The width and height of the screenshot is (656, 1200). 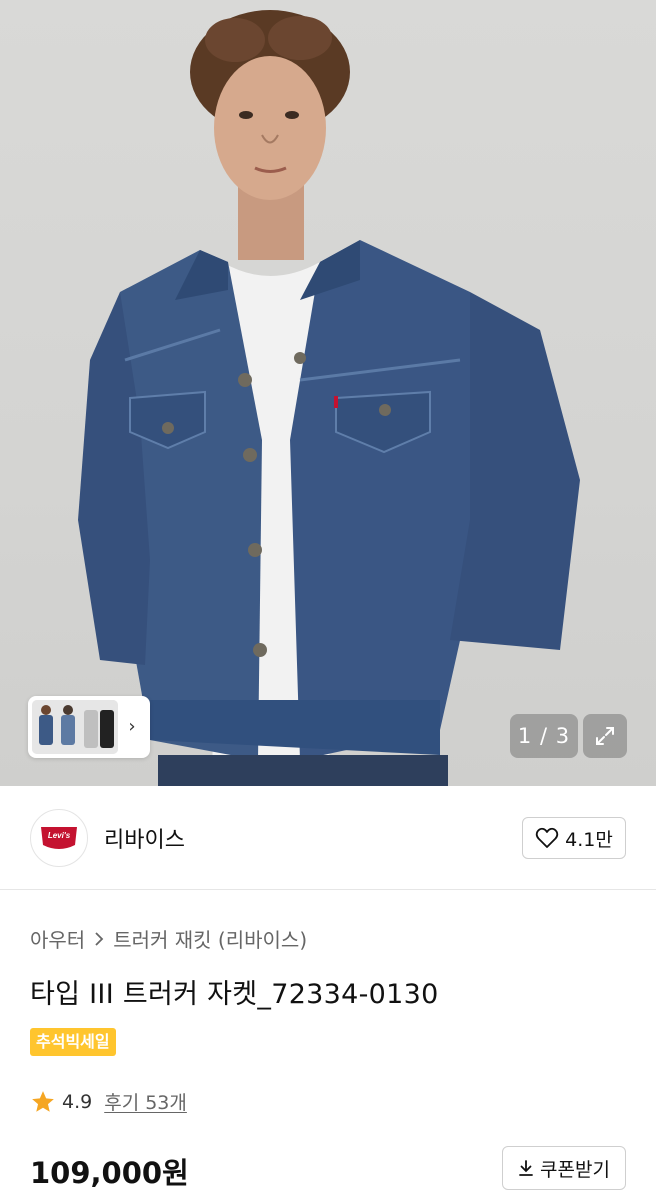 I want to click on like-button: 4.1만, so click(x=574, y=838).